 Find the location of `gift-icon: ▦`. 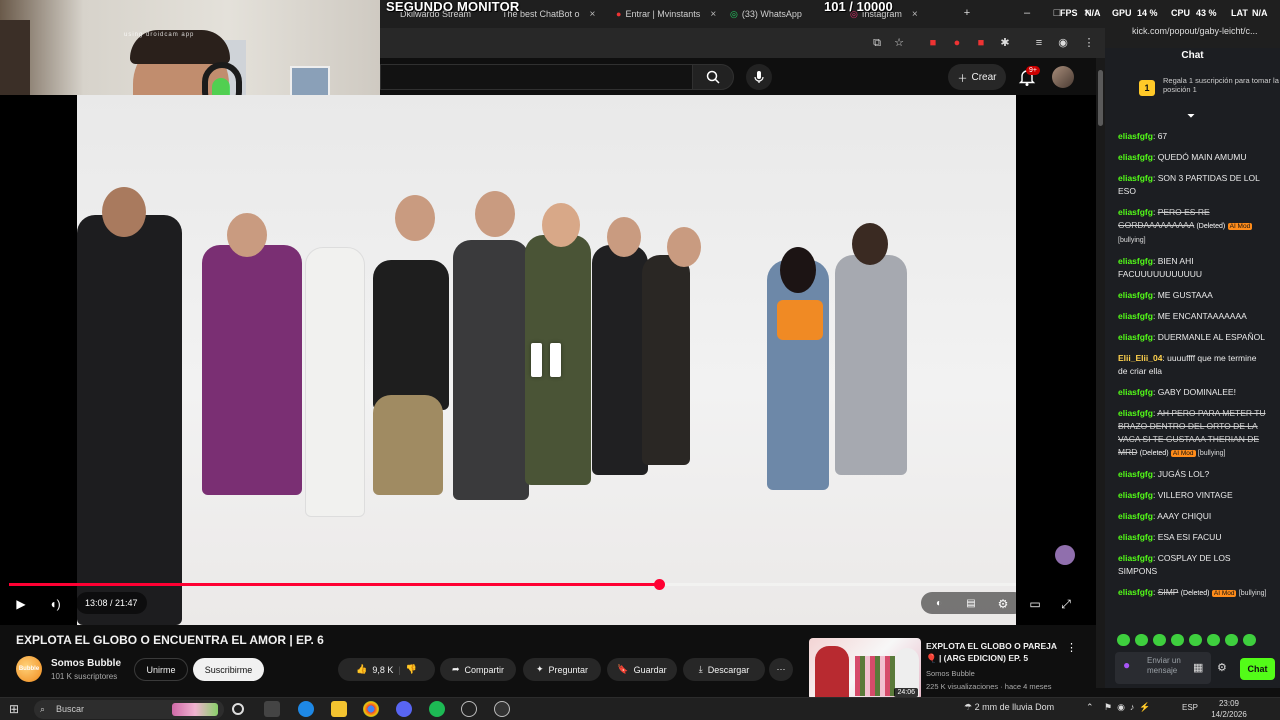

gift-icon: ▦ is located at coordinates (1198, 667).